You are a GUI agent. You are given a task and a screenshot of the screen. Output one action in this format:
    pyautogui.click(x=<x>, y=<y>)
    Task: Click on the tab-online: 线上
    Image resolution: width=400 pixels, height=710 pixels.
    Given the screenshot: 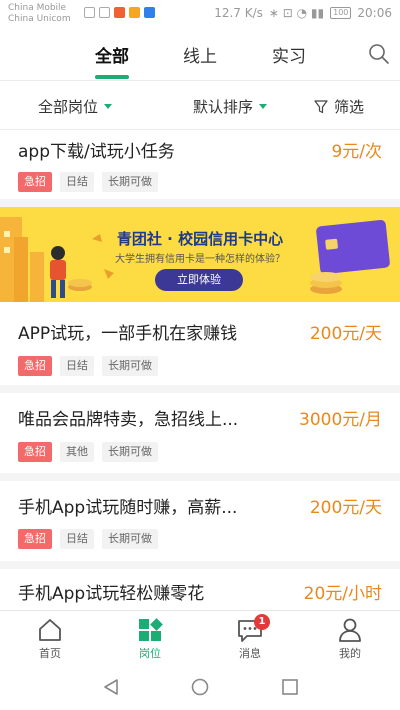 What is the action you would take?
    pyautogui.click(x=200, y=54)
    